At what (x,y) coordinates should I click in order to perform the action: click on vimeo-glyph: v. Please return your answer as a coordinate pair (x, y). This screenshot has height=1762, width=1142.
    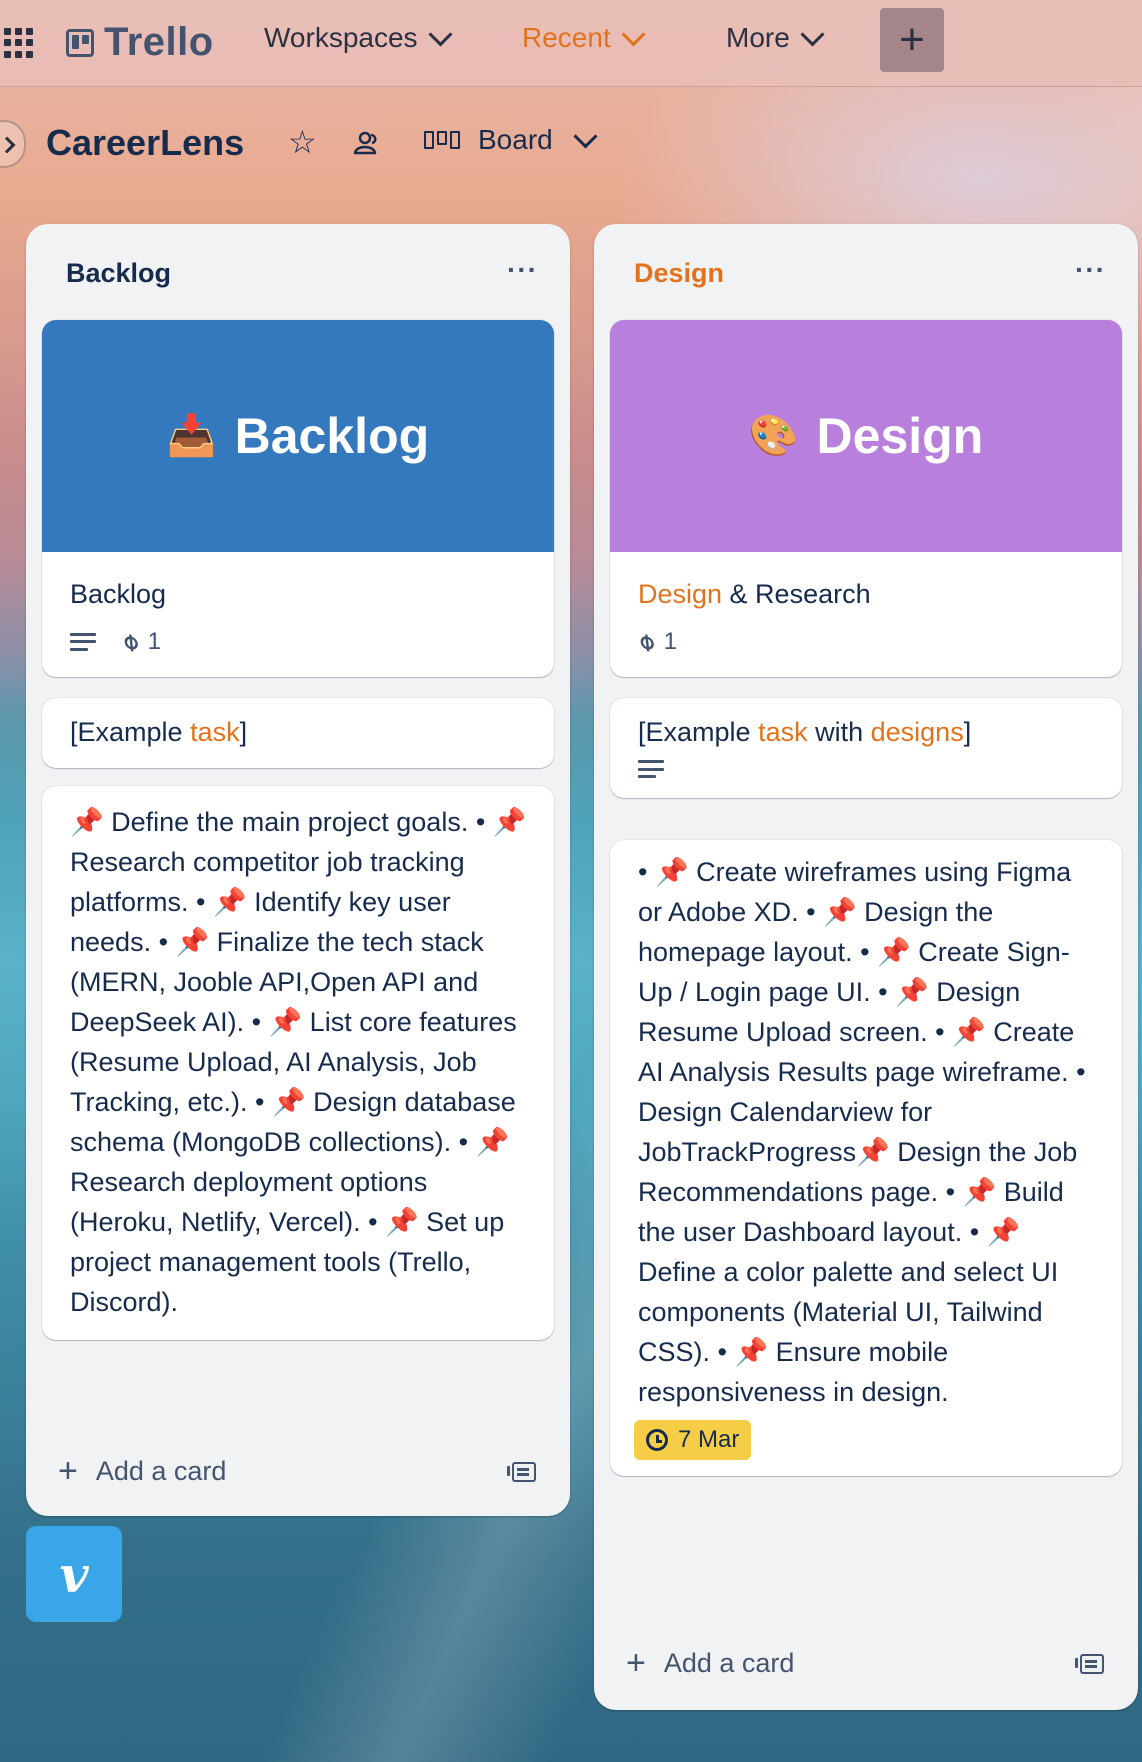
    Looking at the image, I should click on (74, 1574).